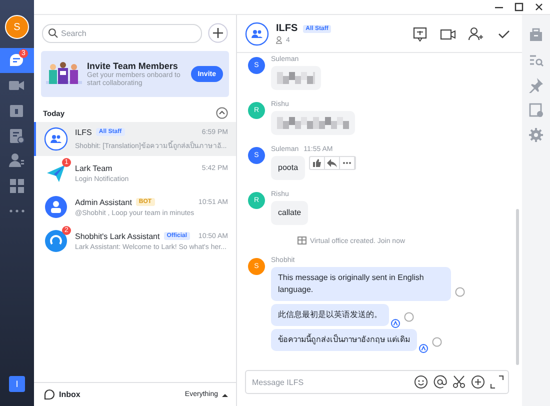 The height and width of the screenshot is (406, 550). What do you see at coordinates (17, 185) in the screenshot?
I see `apps-icon` at bounding box center [17, 185].